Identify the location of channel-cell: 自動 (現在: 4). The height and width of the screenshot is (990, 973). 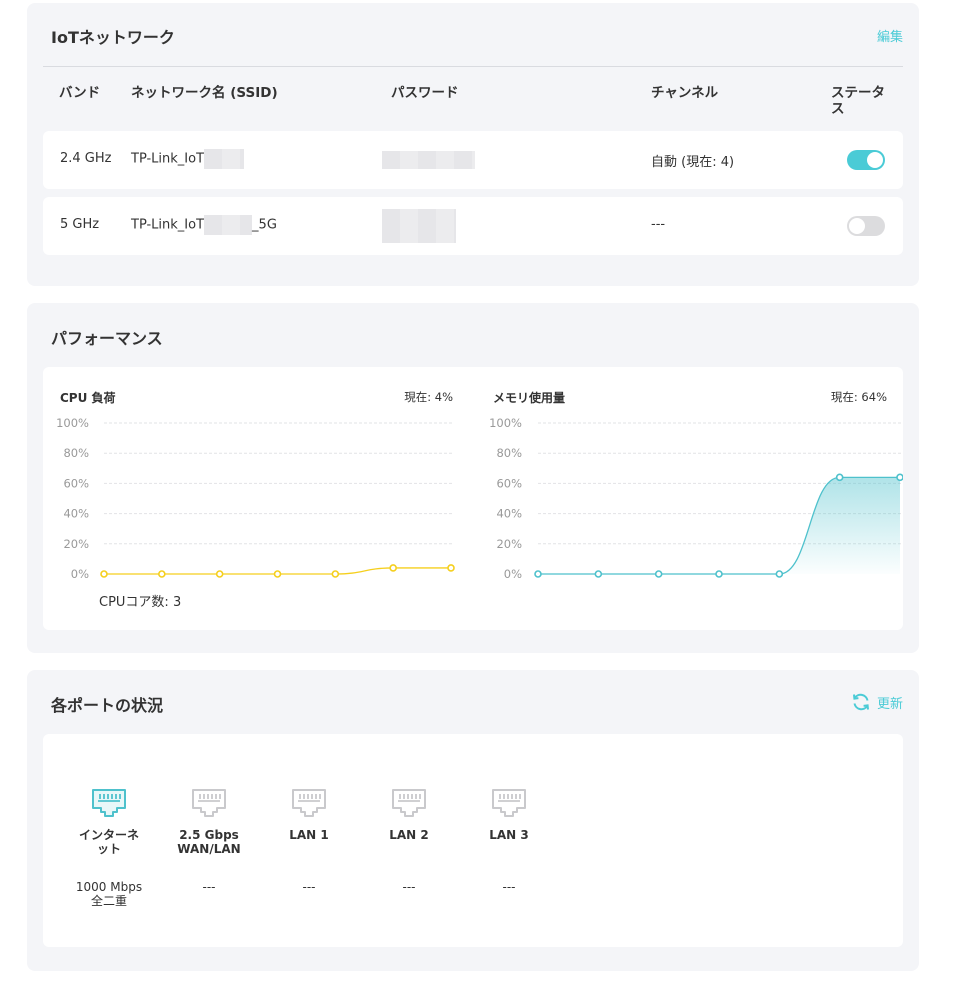
(693, 162).